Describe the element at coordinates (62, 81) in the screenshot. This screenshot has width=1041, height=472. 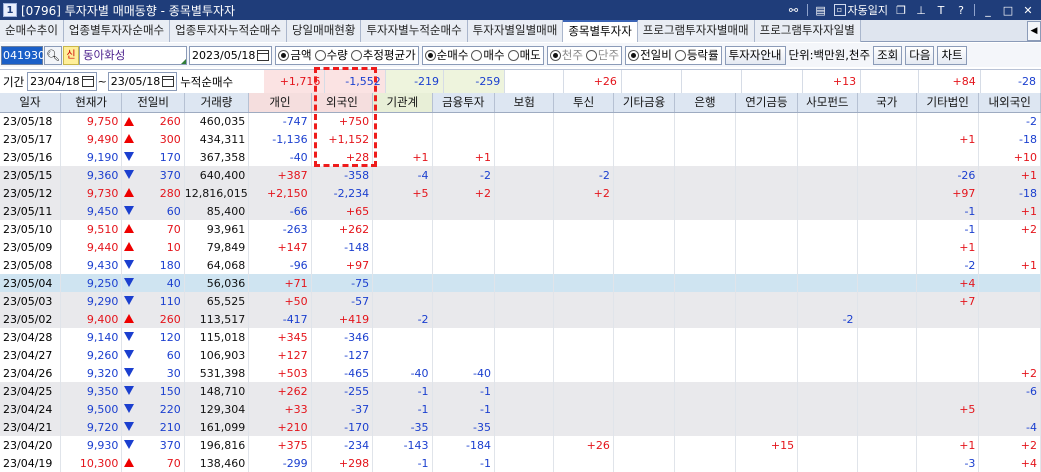
I see `period-from-input: 23/04/18` at that location.